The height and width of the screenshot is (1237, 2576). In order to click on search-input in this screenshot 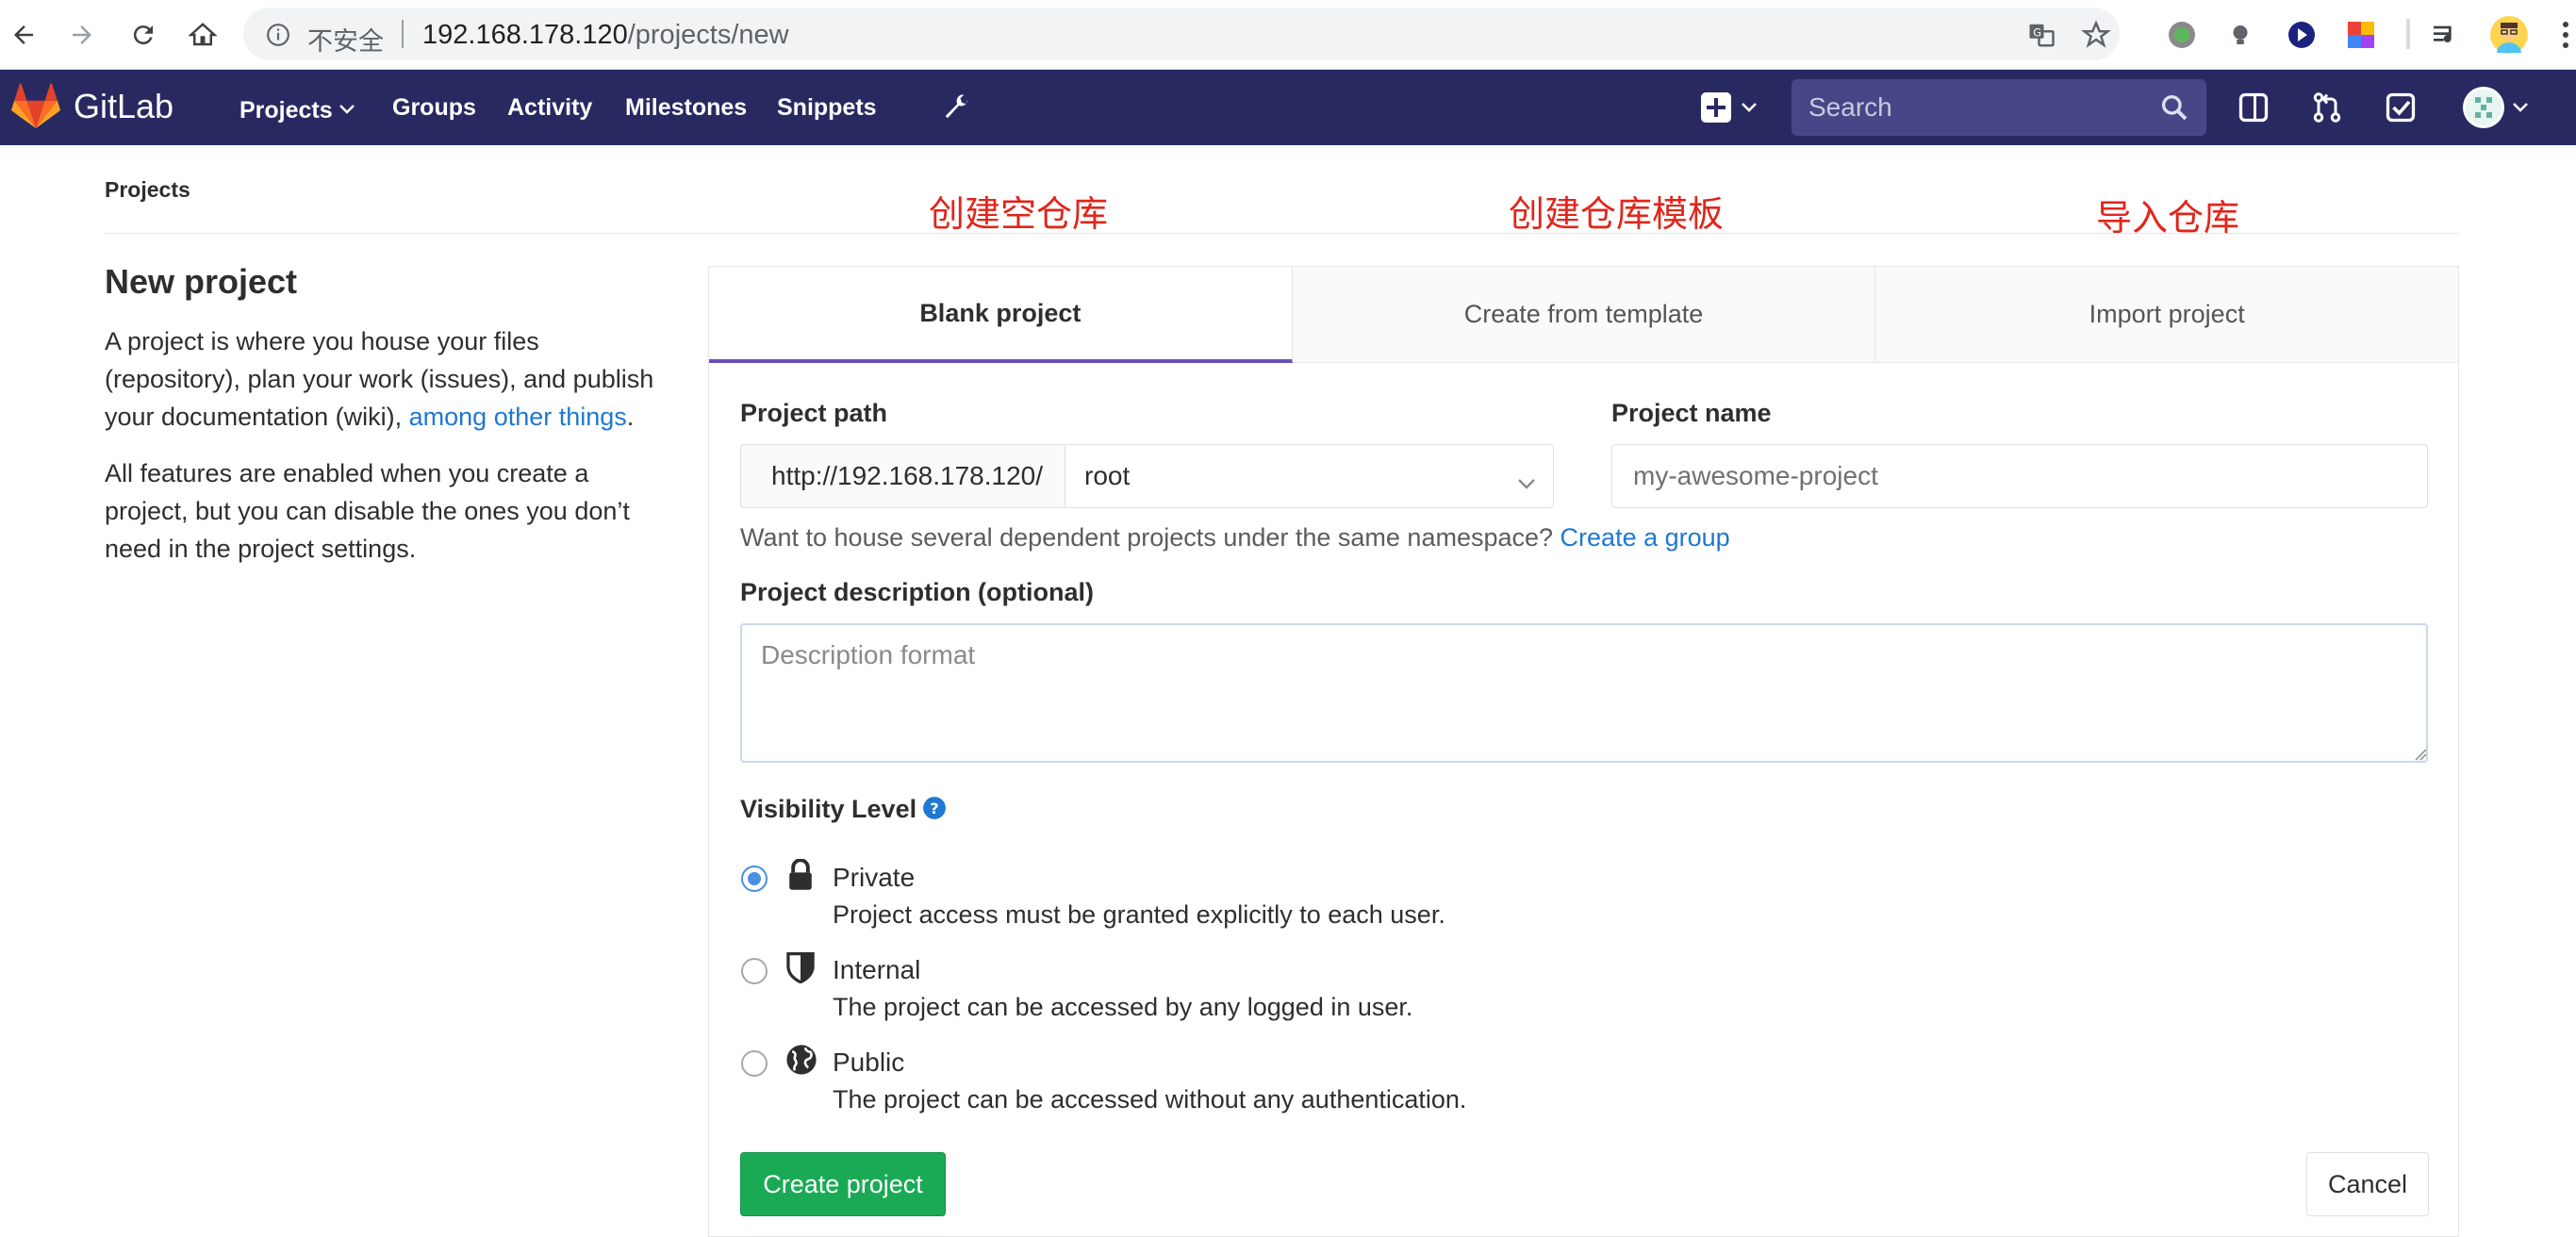, I will do `click(1978, 107)`.